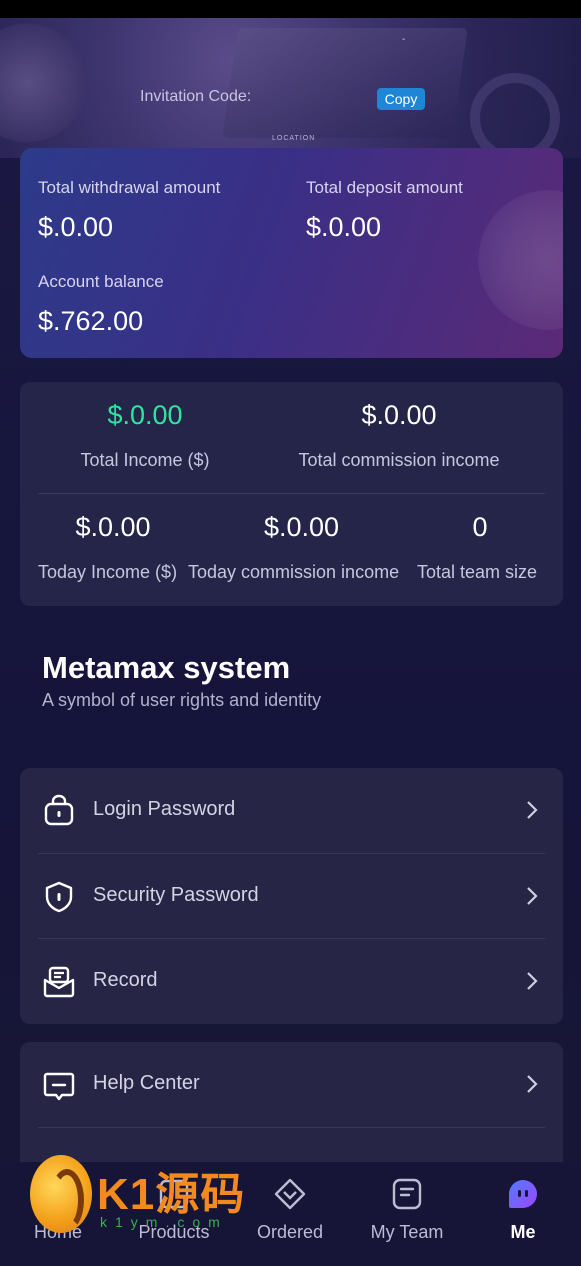 This screenshot has height=1266, width=581. Describe the element at coordinates (344, 227) in the screenshot. I see `deposit-value: $.0.00` at that location.